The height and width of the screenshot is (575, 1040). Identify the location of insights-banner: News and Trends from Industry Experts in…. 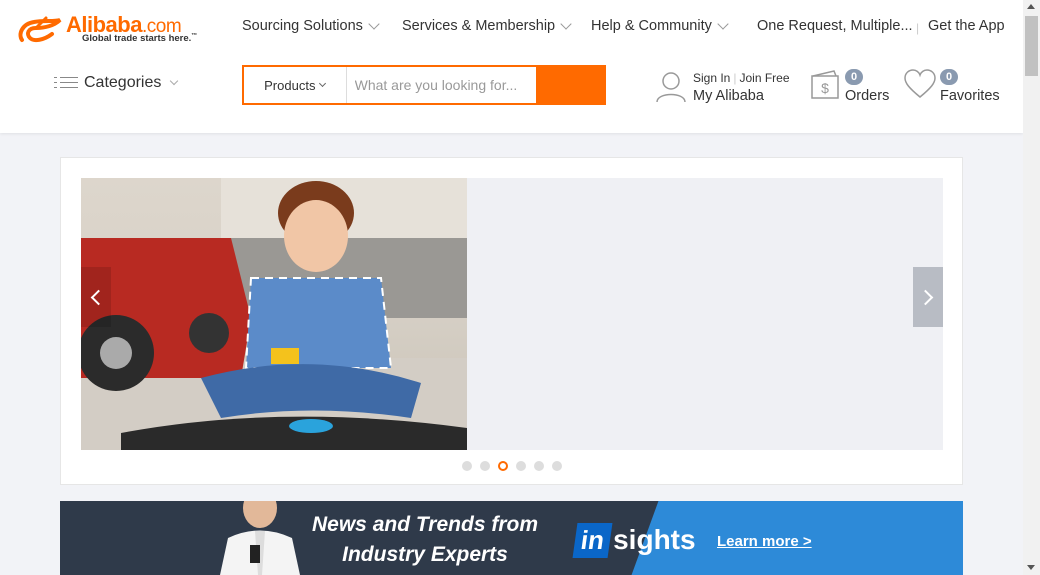
(511, 538).